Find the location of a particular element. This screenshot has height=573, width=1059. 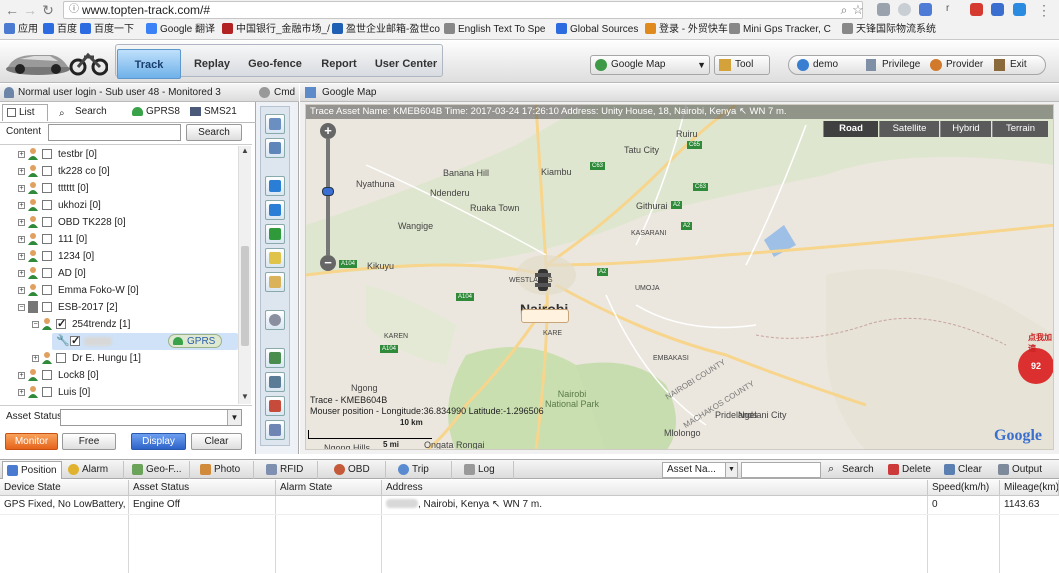

tab-rfid: RFID is located at coordinates (290, 470).